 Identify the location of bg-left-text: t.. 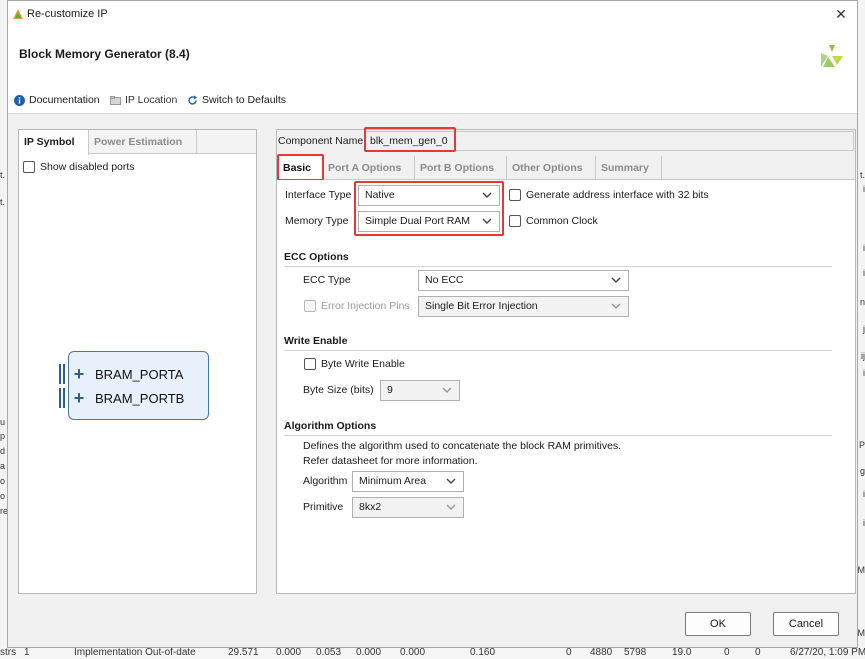
(3, 175).